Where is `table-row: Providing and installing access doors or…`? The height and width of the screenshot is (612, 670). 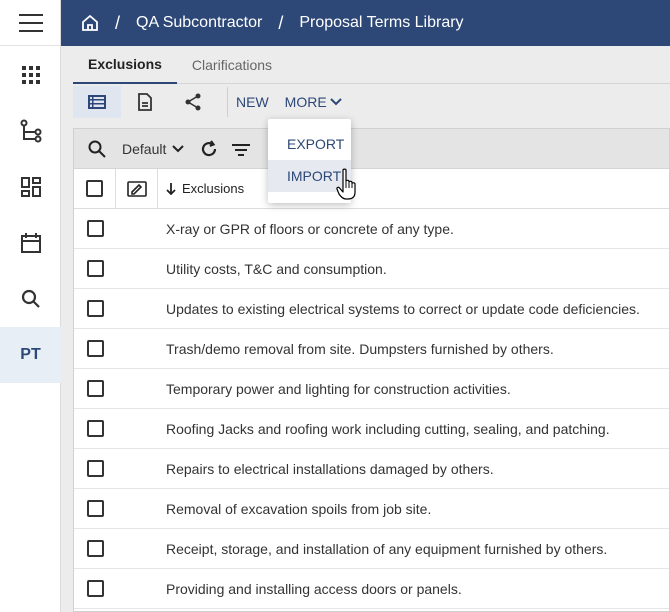
table-row: Providing and installing access doors or… is located at coordinates (371, 589).